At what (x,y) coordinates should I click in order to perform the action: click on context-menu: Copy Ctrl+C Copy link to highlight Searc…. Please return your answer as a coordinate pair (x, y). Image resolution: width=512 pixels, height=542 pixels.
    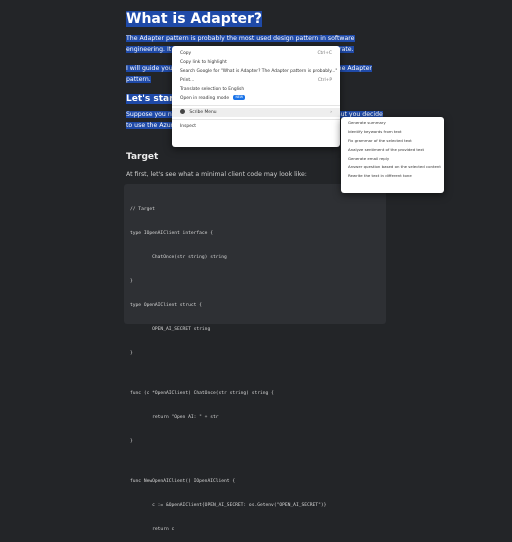
    Looking at the image, I should click on (256, 96).